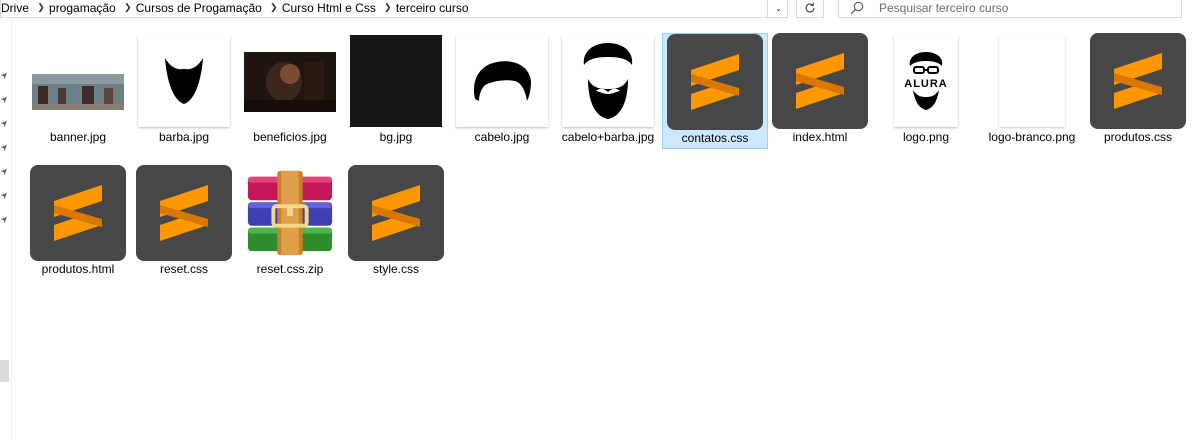  Describe the element at coordinates (820, 137) in the screenshot. I see `file-name: index.html` at that location.